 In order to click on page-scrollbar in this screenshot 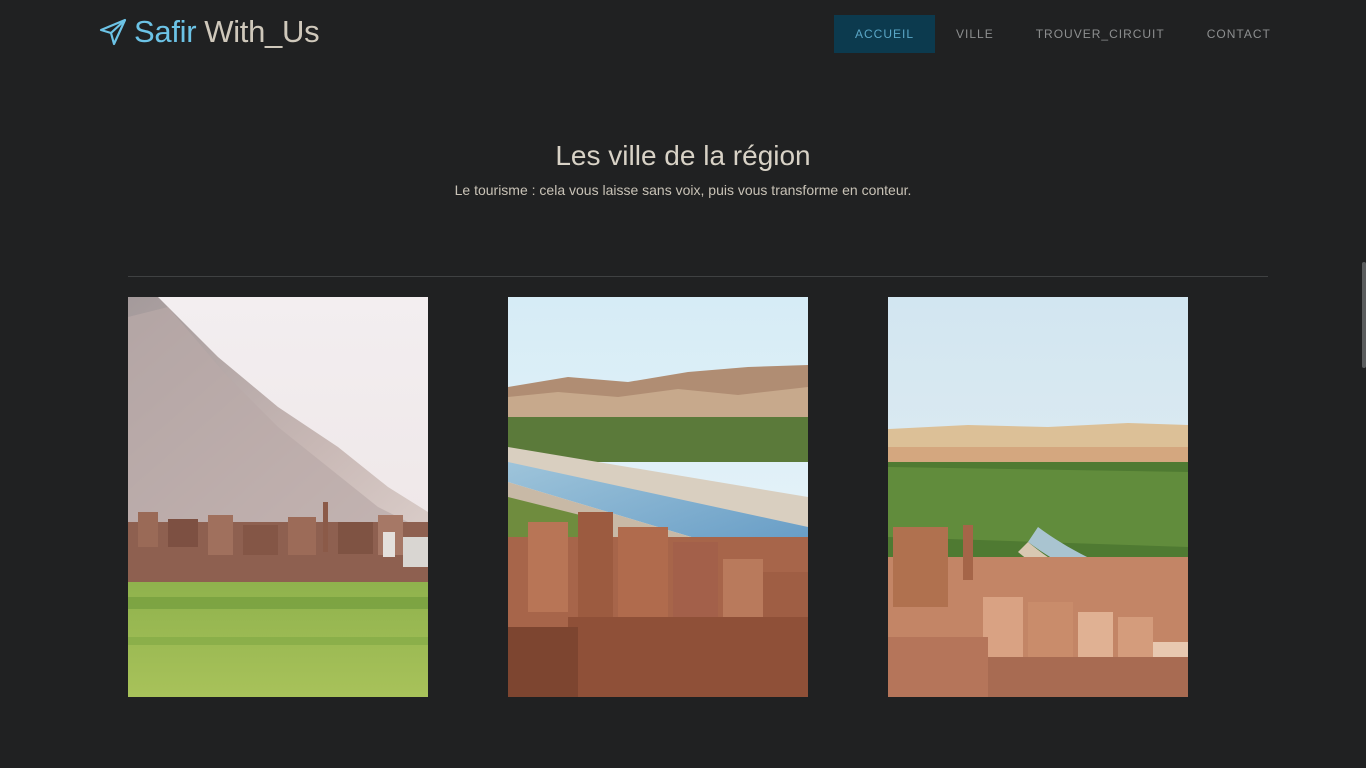, I will do `click(1364, 315)`.